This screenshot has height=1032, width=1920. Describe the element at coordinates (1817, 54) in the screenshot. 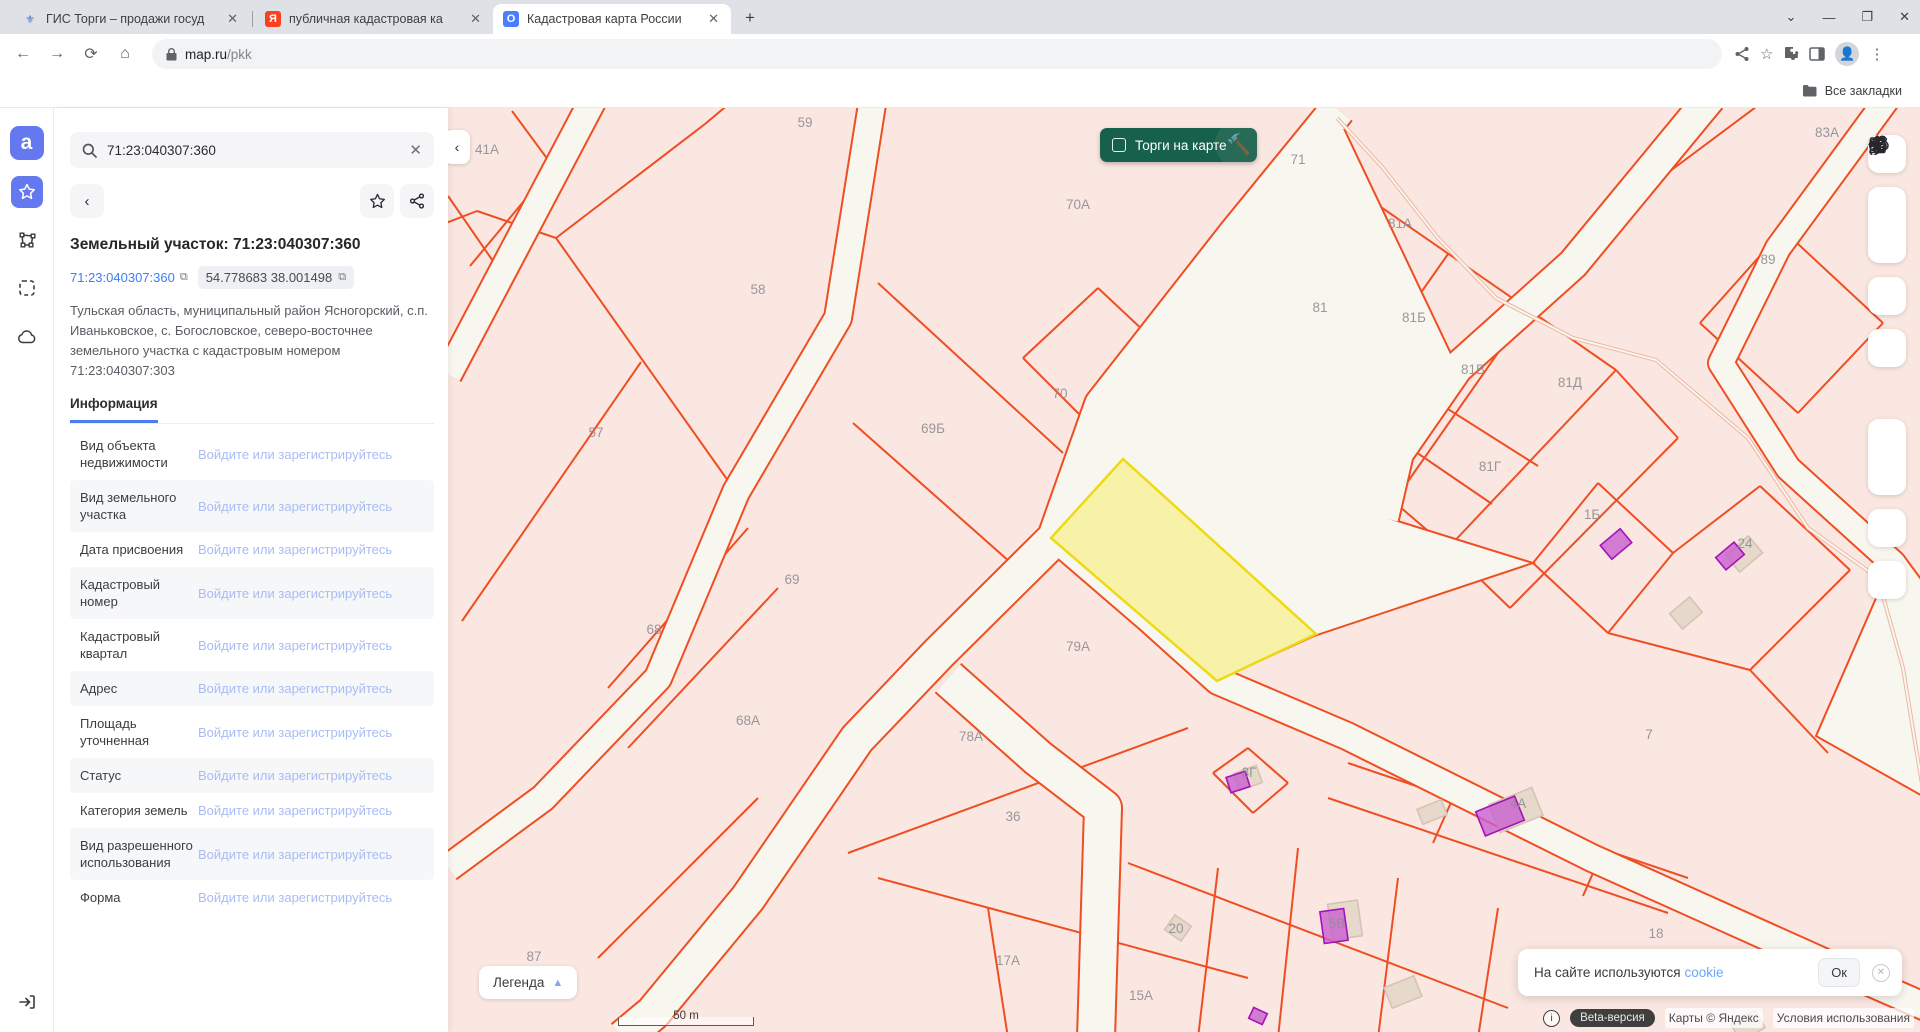

I see `side-panel-icon` at that location.